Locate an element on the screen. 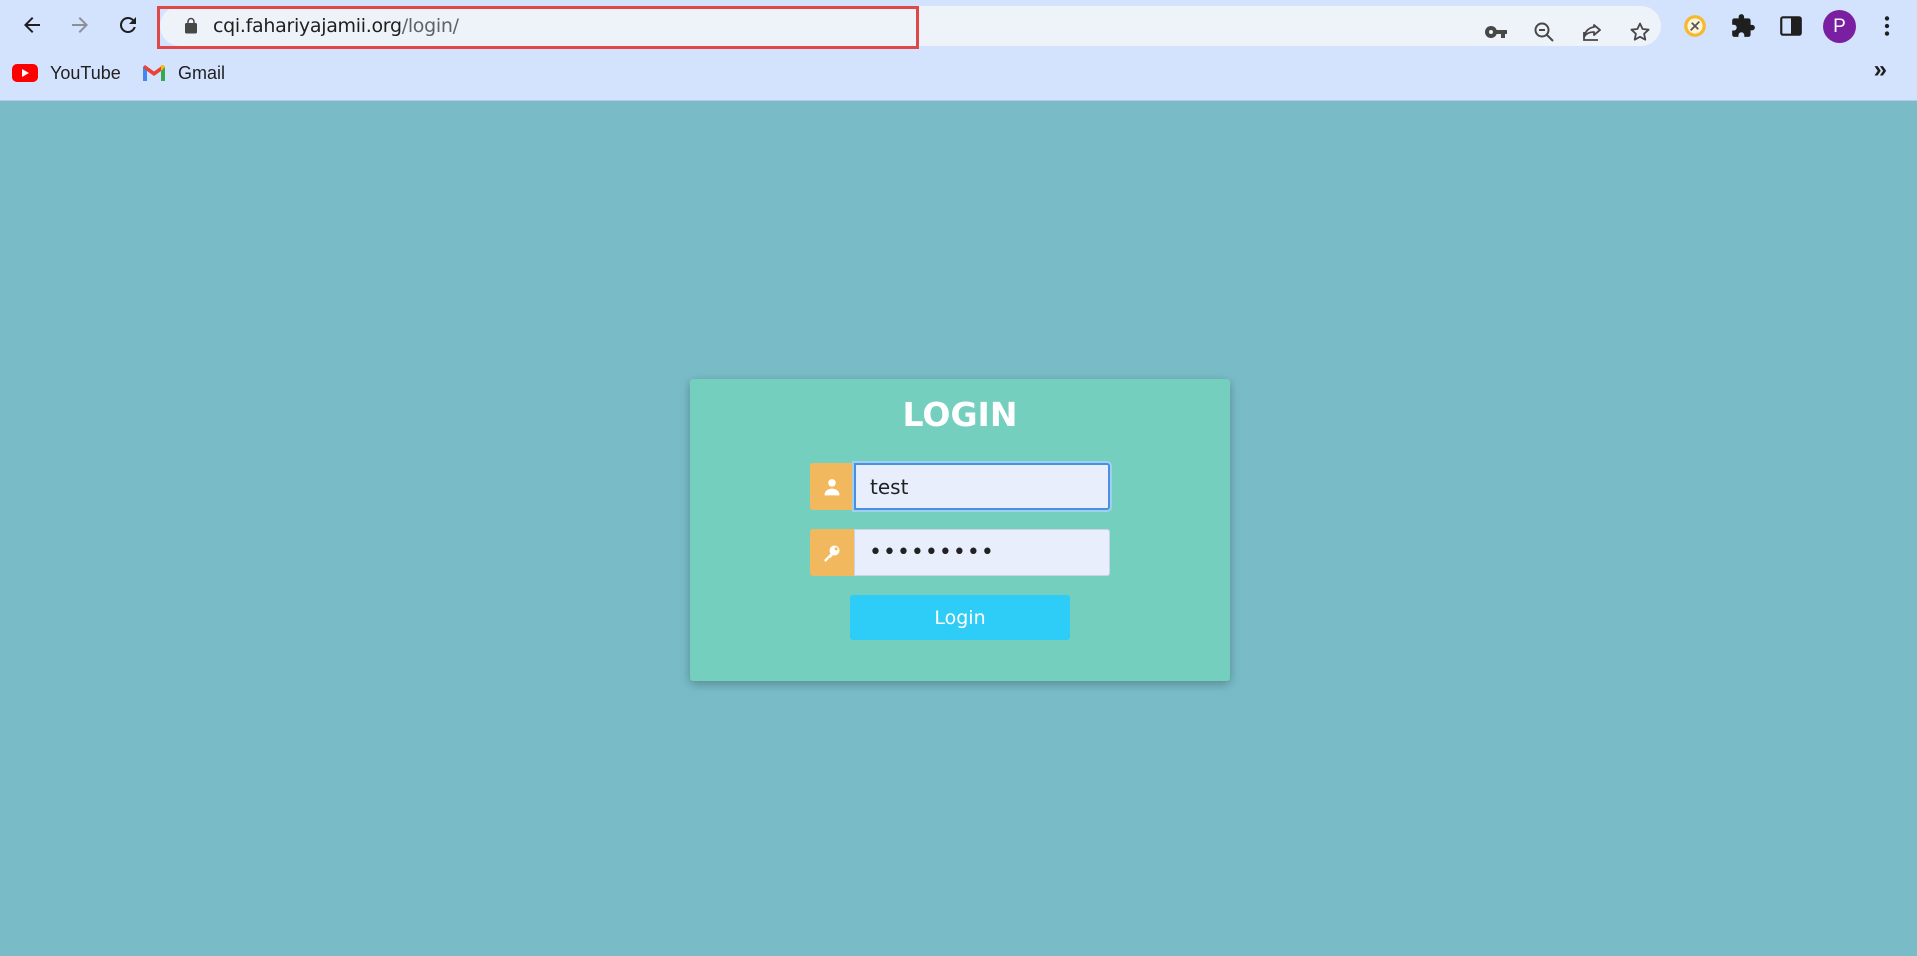  arrow-right-icon is located at coordinates (80, 25).